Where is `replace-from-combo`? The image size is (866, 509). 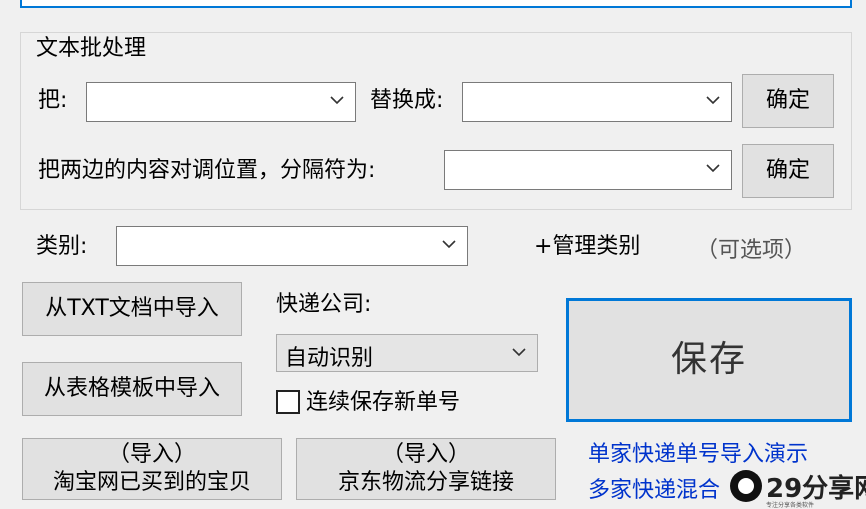 replace-from-combo is located at coordinates (221, 102).